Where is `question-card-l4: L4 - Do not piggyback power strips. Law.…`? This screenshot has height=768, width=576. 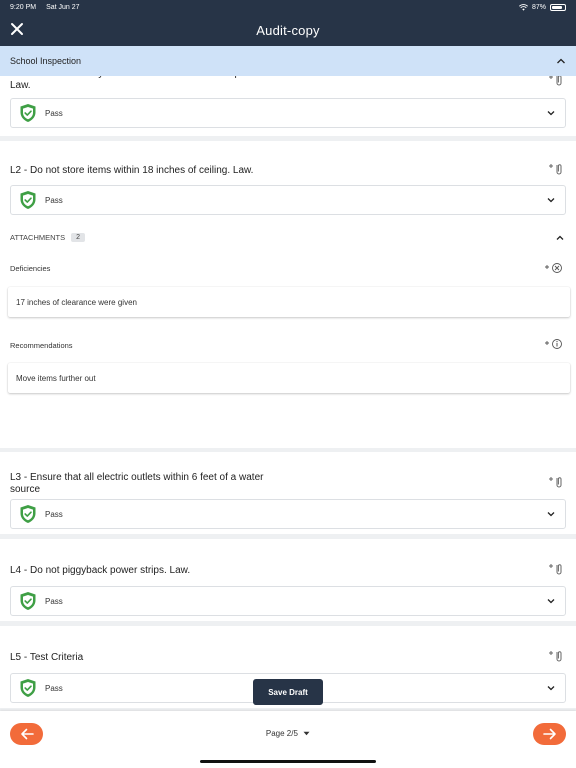 question-card-l4: L4 - Do not piggyback power strips. Law.… is located at coordinates (288, 580).